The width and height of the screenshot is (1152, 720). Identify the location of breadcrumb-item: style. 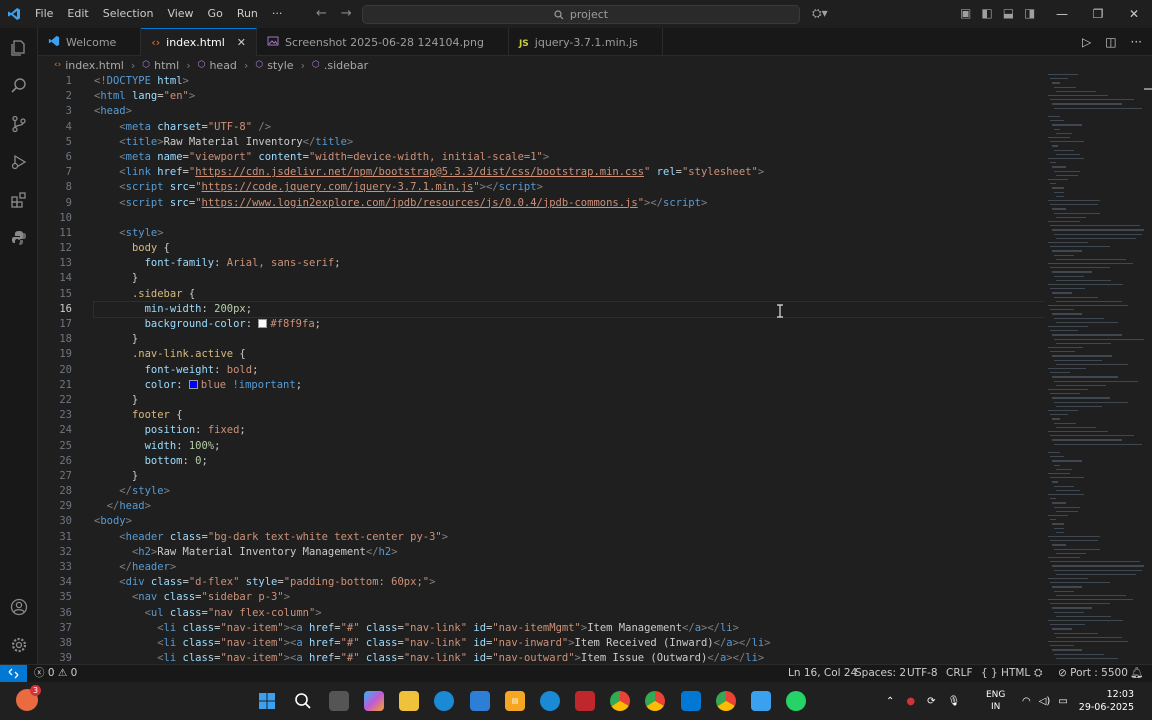
(280, 65).